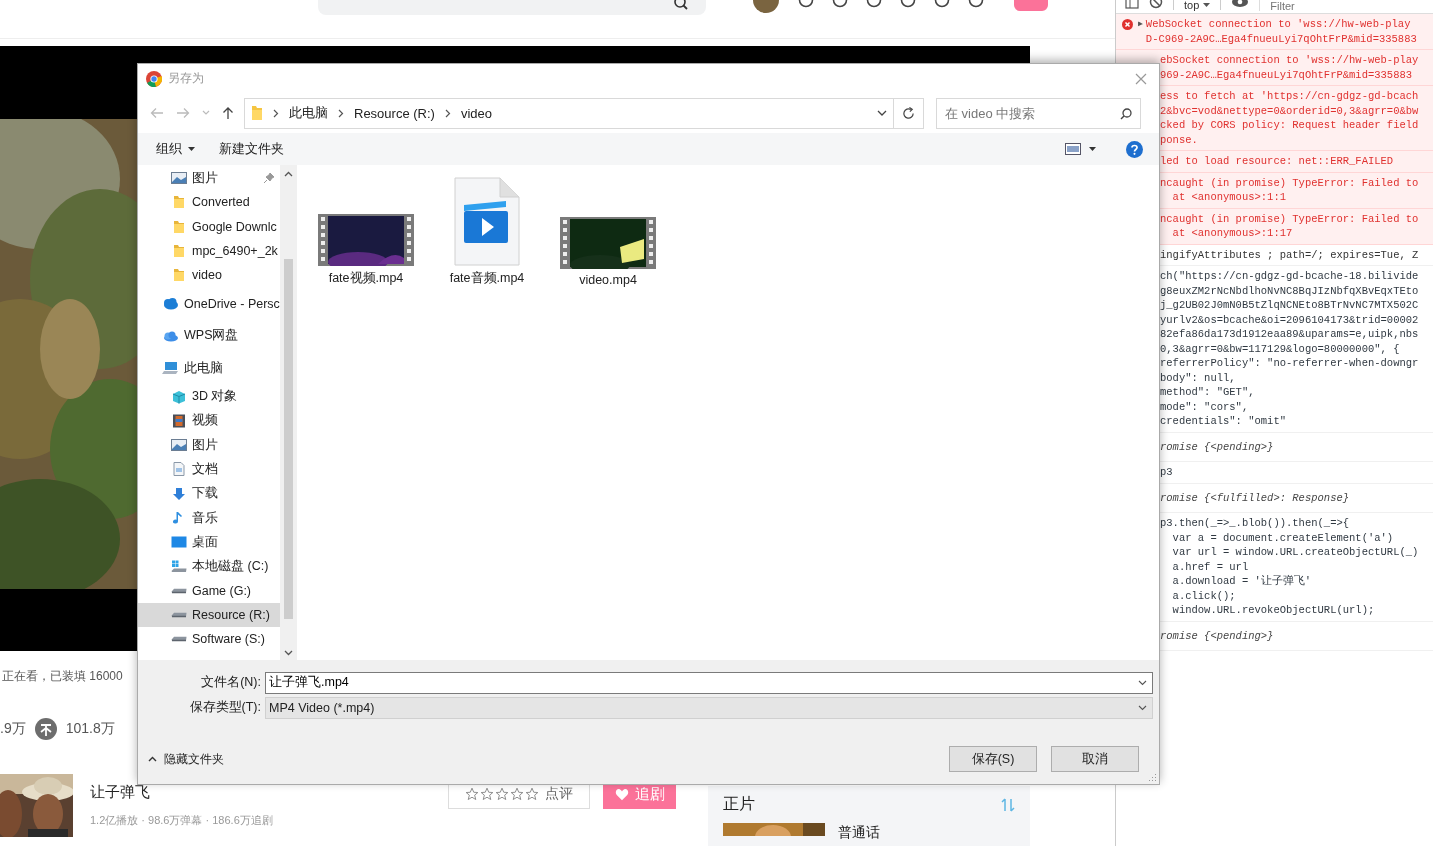  What do you see at coordinates (1197, 5) in the screenshot?
I see `context-select: top` at bounding box center [1197, 5].